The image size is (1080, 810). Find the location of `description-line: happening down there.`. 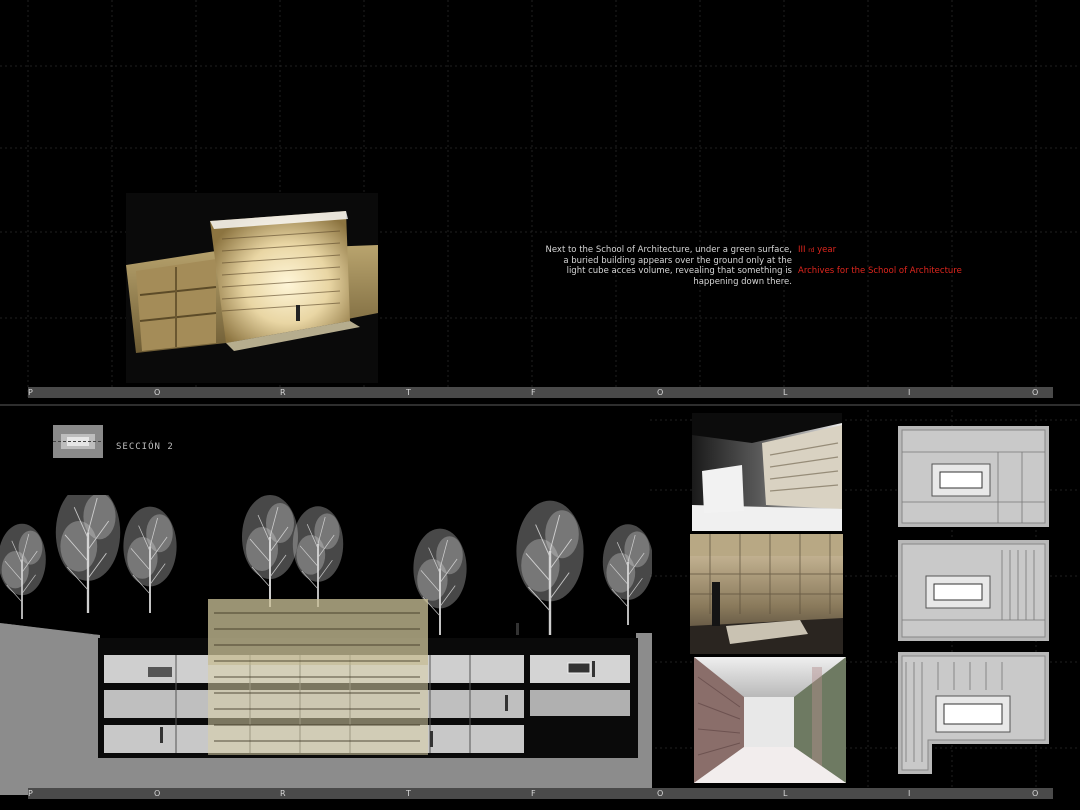

description-line: happening down there. is located at coordinates (742, 281).